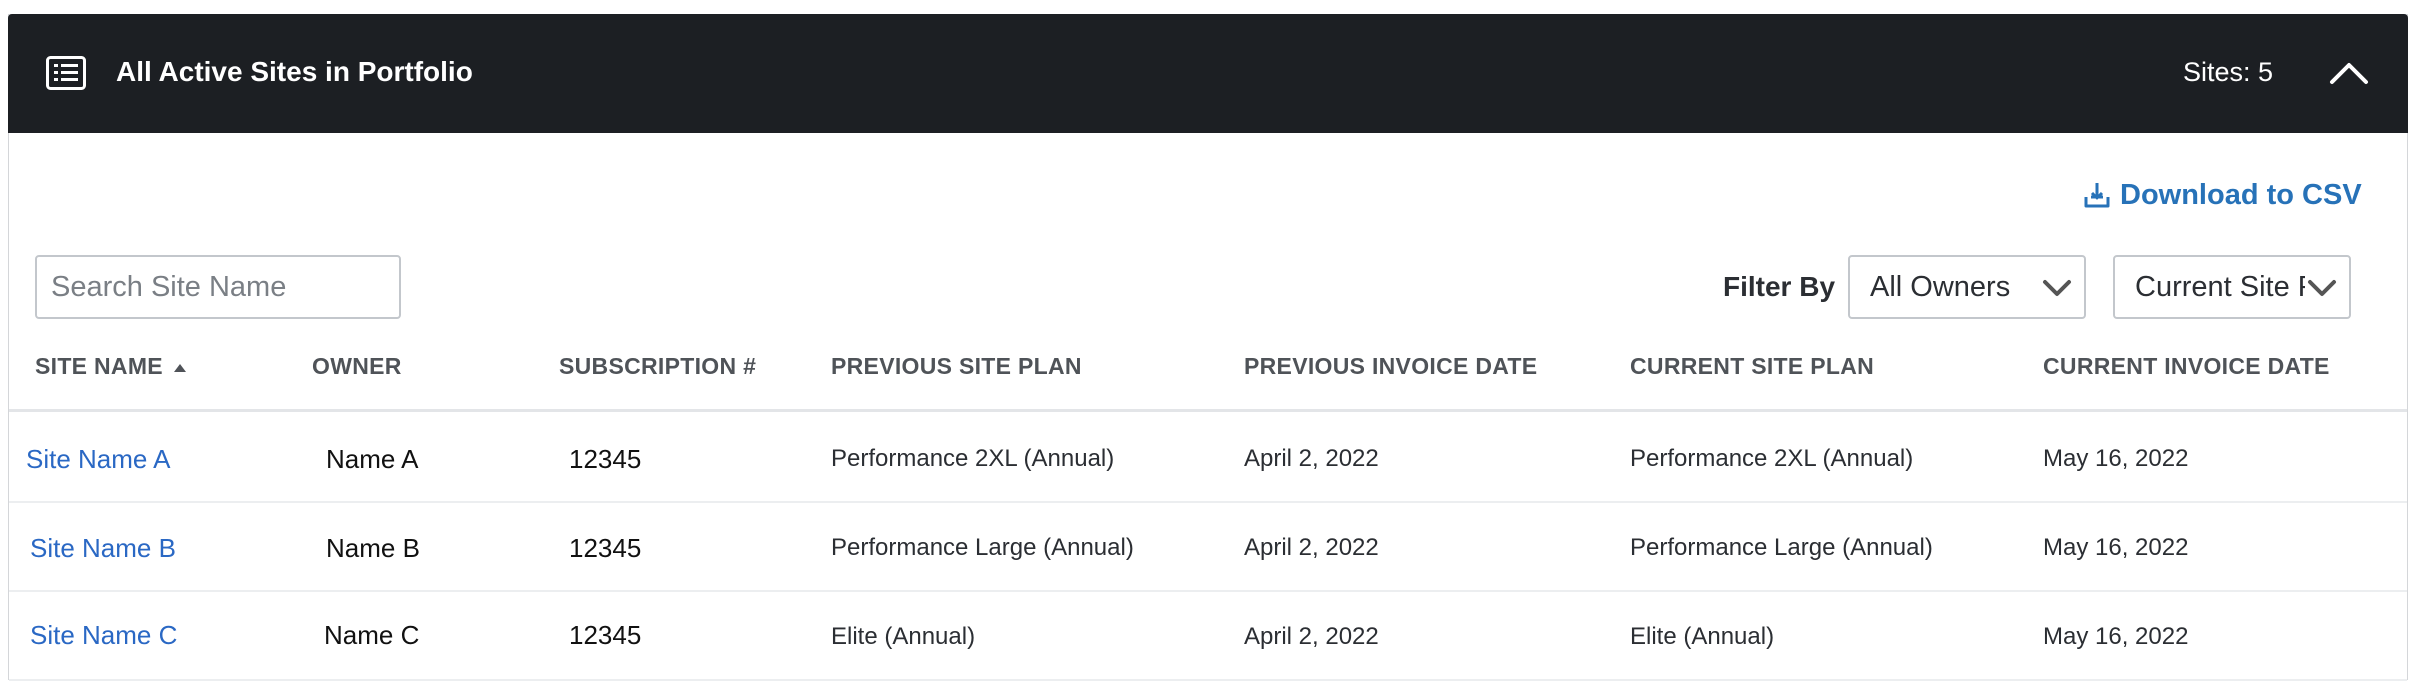 This screenshot has width=2416, height=681. Describe the element at coordinates (2241, 194) in the screenshot. I see `download-csv-label: Download to CSV` at that location.